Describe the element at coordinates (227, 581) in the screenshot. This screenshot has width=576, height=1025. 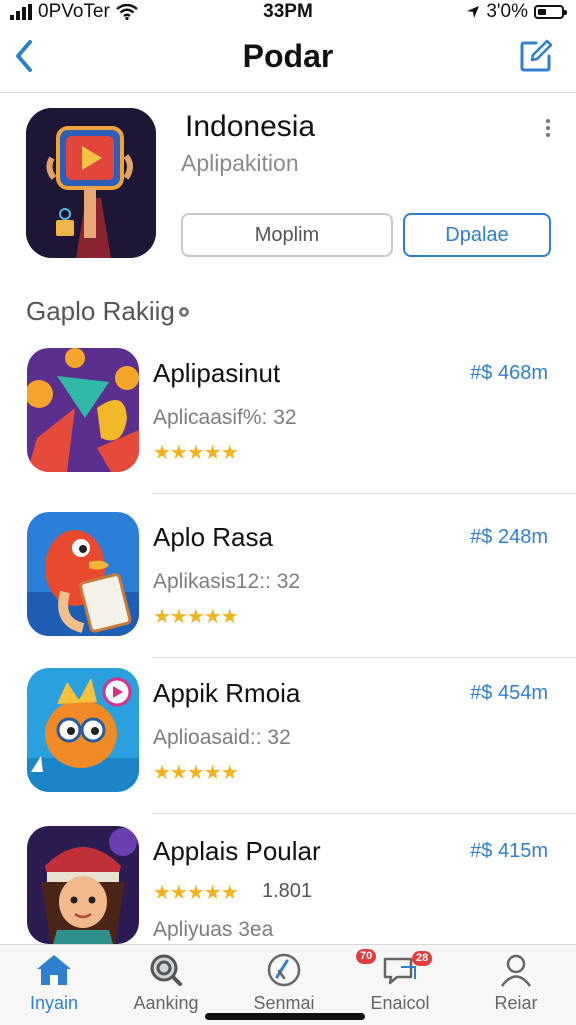
I see `app-subtitle: Aplikasis12:: 32` at that location.